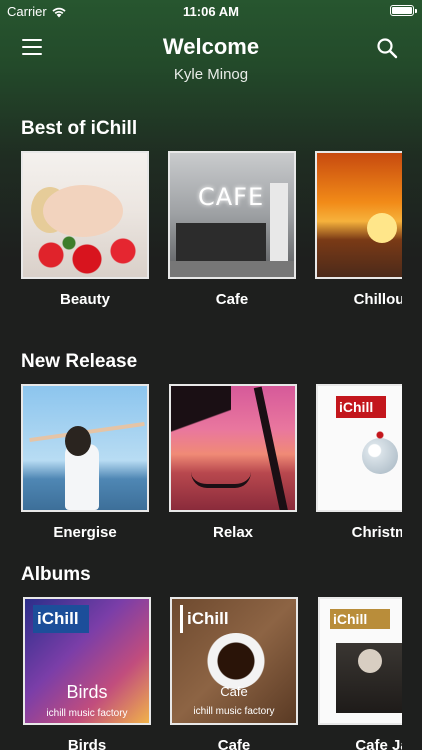  I want to click on card-cafe-jazz: iChill Cafe Ja, so click(360, 673).